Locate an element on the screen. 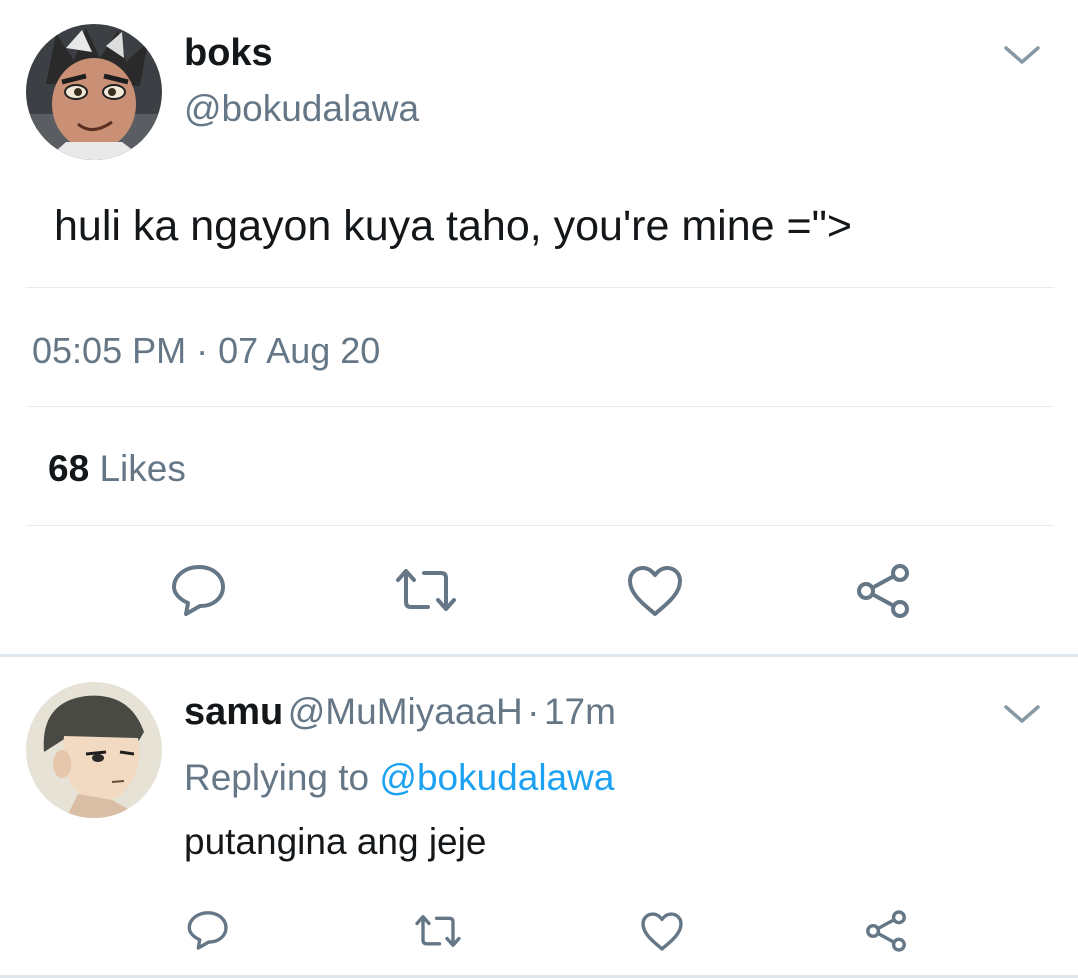 The width and height of the screenshot is (1078, 978). author-handle: @bokudalawa is located at coordinates (301, 109).